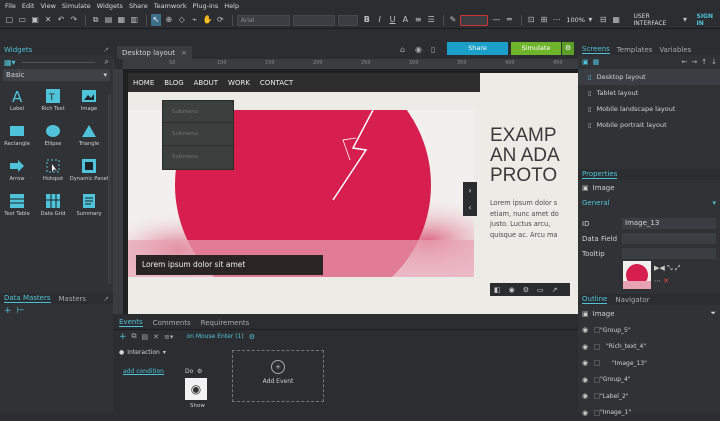  I want to click on layout-icon: ◧, so click(497, 290).